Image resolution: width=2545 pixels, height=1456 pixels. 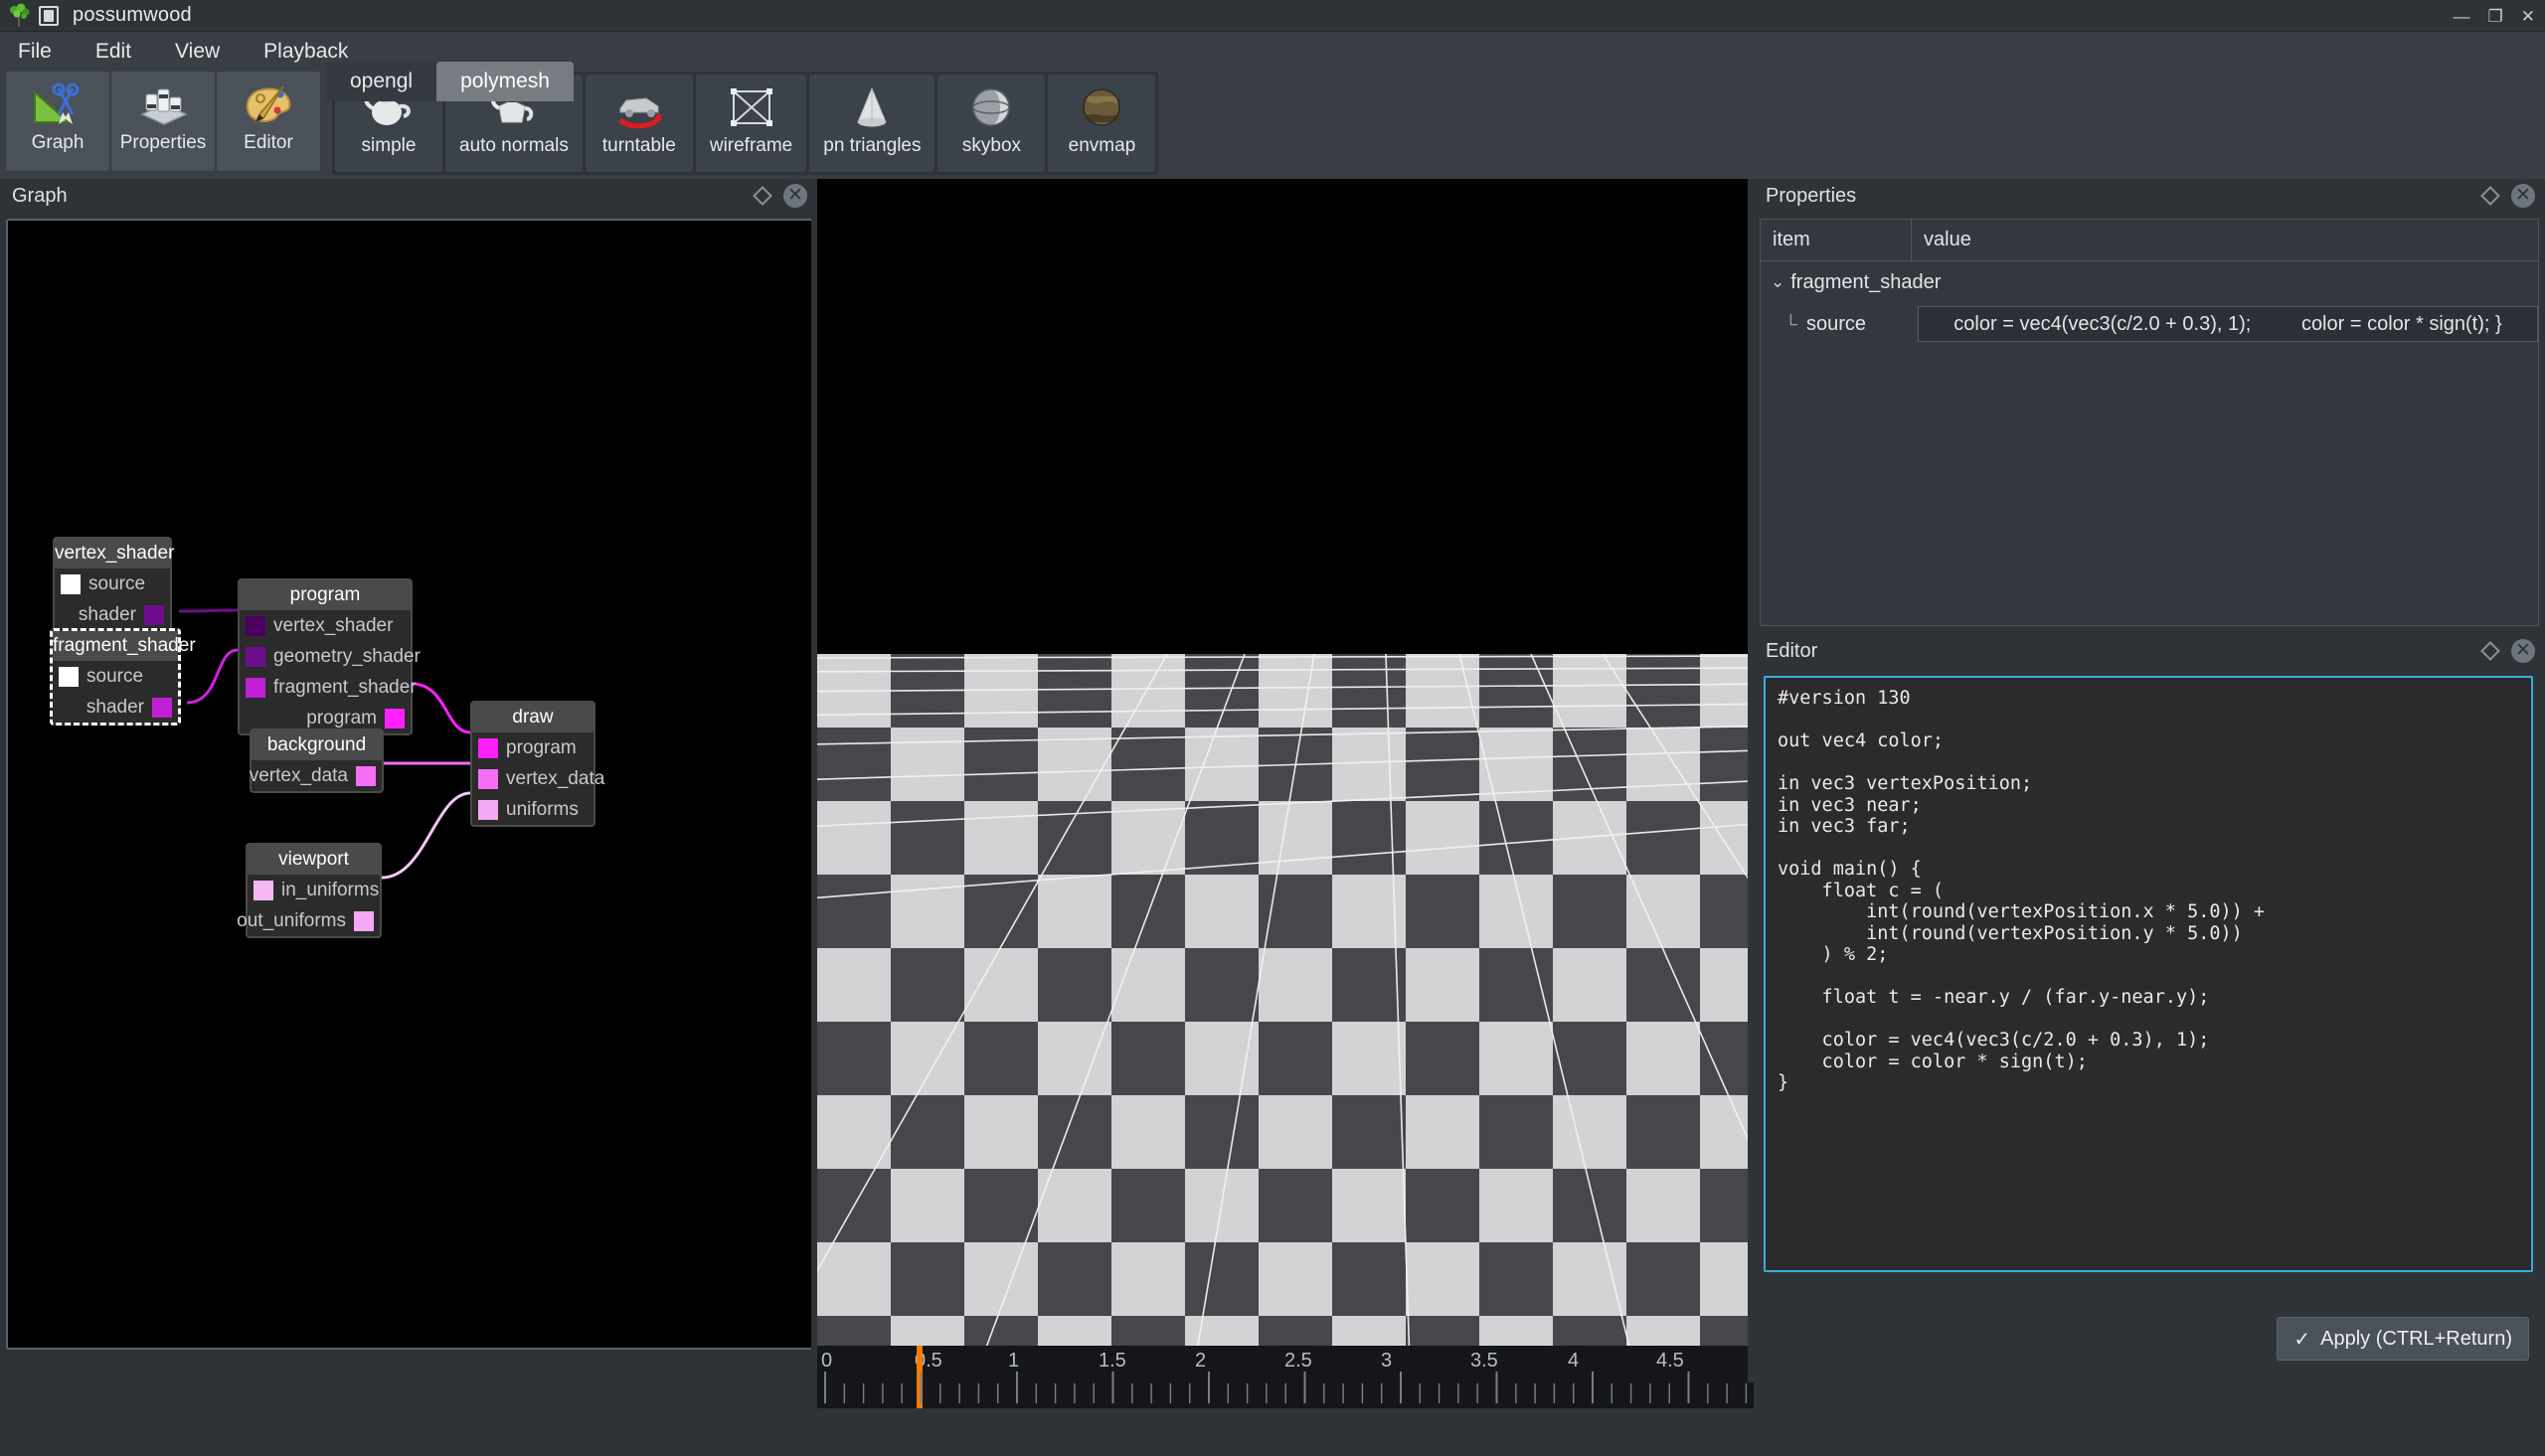 What do you see at coordinates (2102, 323) in the screenshot?
I see `value-fragment-left: color = vec4(vec3(c/2.0 + 0.3), 1);` at bounding box center [2102, 323].